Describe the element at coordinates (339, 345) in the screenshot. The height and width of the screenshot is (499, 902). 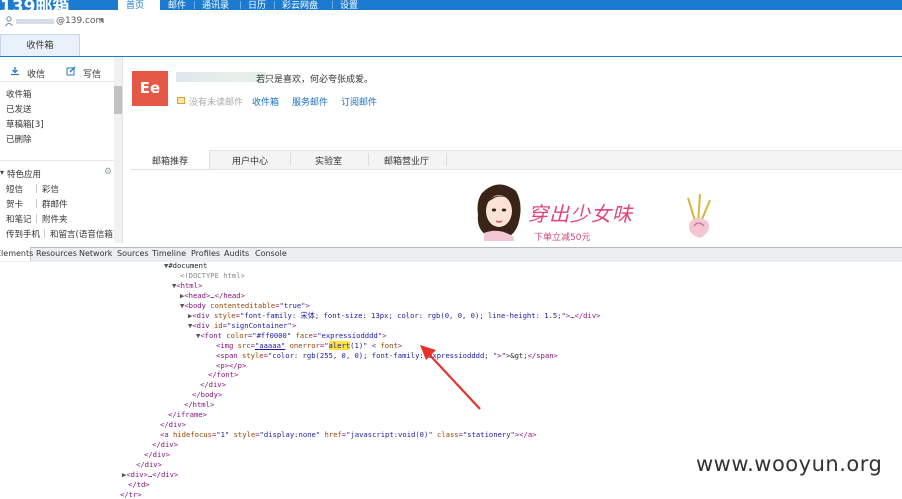
I see `dom-token: alert` at that location.